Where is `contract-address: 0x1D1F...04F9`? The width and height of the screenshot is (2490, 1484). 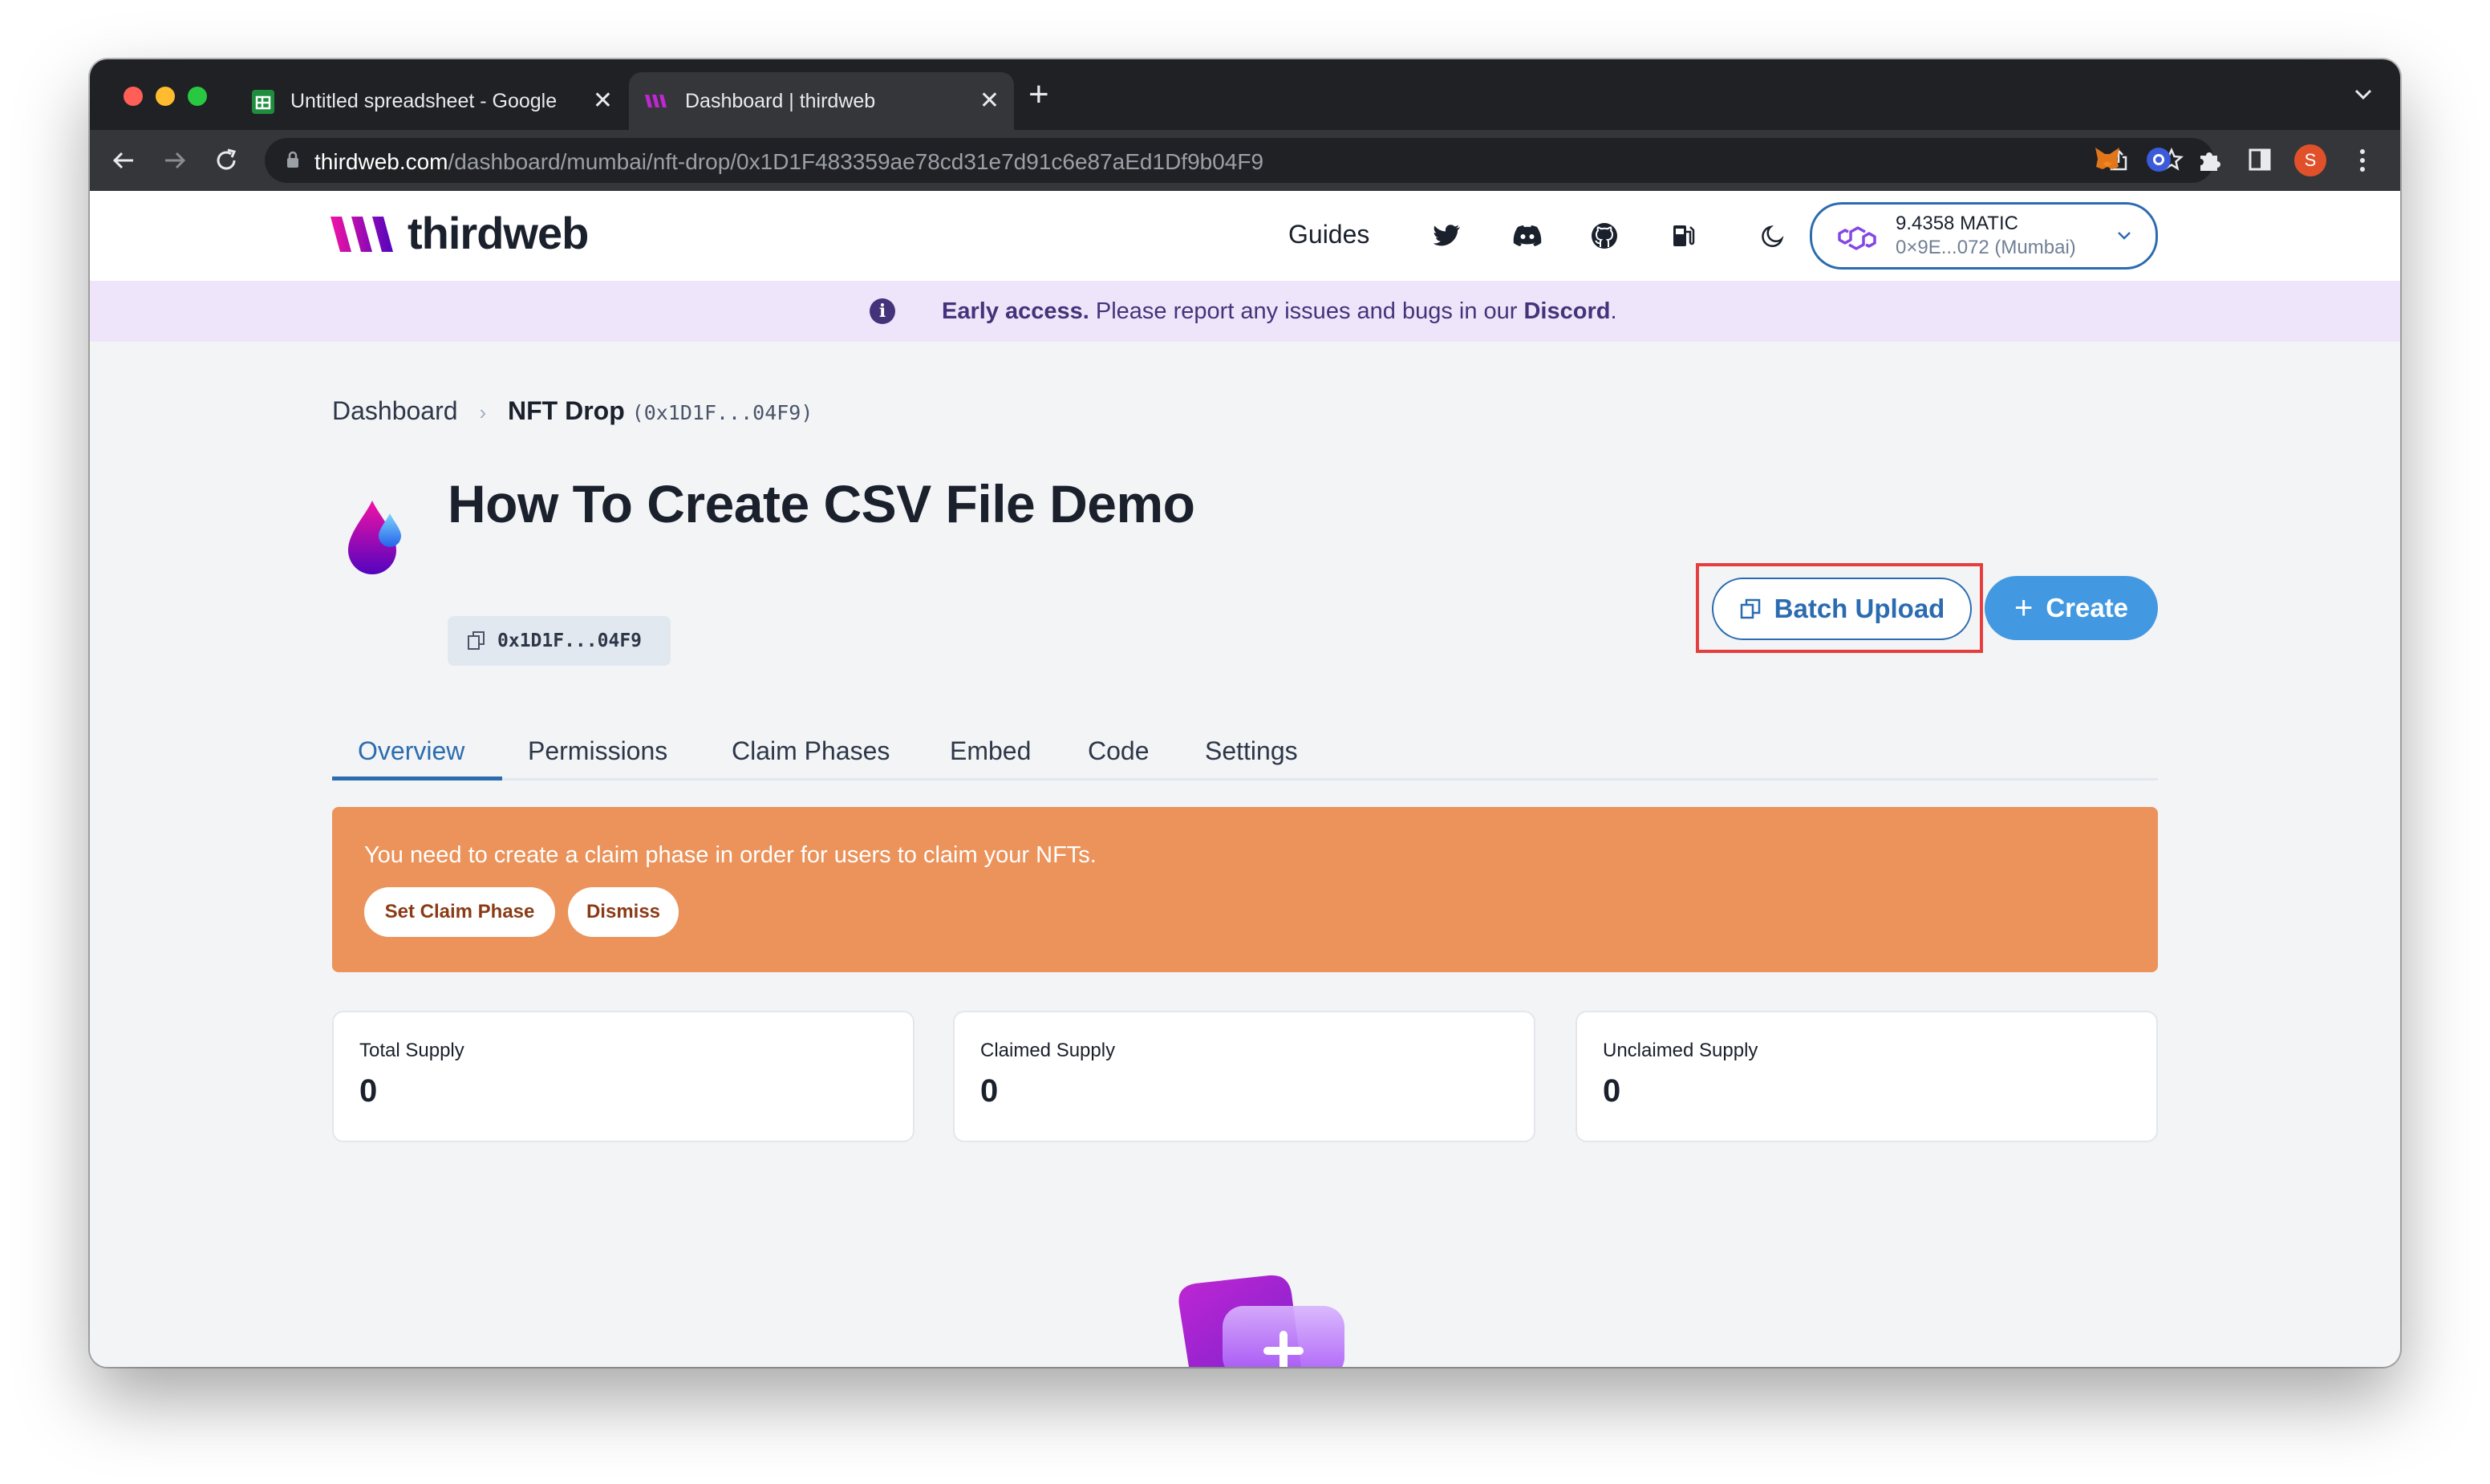
contract-address: 0x1D1F...04F9 is located at coordinates (570, 640).